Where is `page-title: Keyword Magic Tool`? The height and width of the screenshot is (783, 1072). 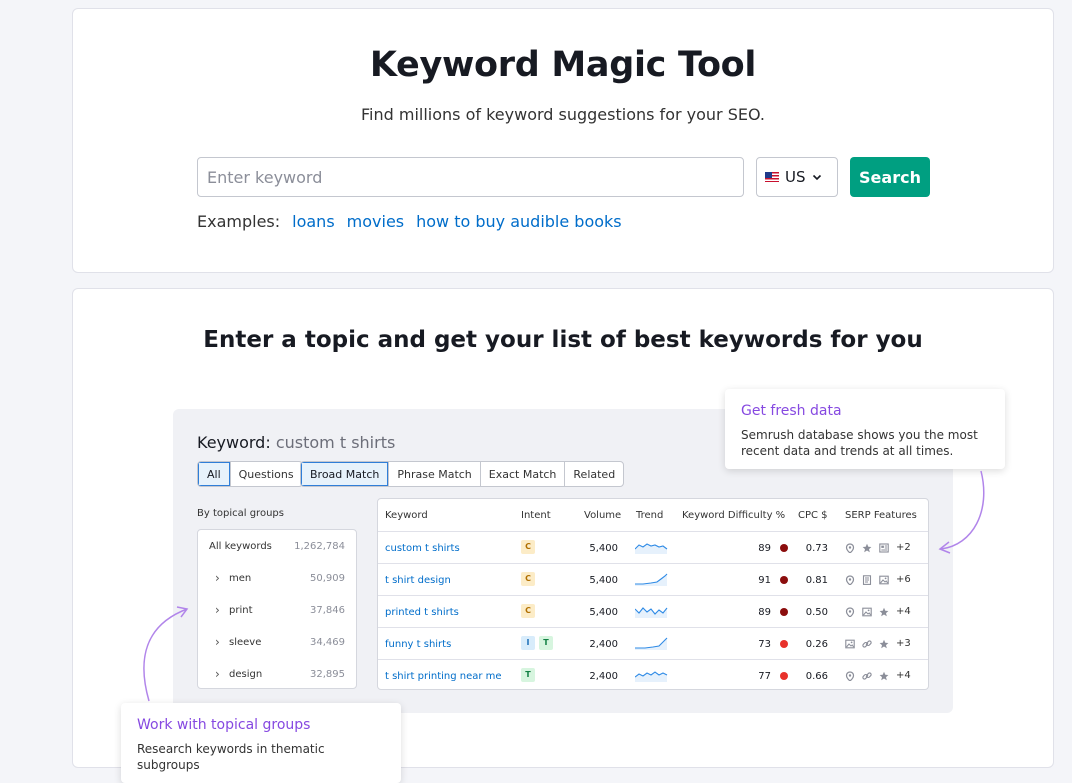 page-title: Keyword Magic Tool is located at coordinates (563, 65).